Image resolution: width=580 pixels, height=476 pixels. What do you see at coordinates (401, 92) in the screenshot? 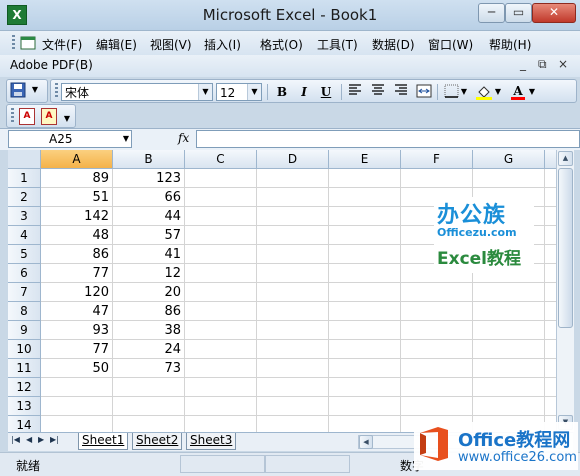
I see `align-right-icon` at bounding box center [401, 92].